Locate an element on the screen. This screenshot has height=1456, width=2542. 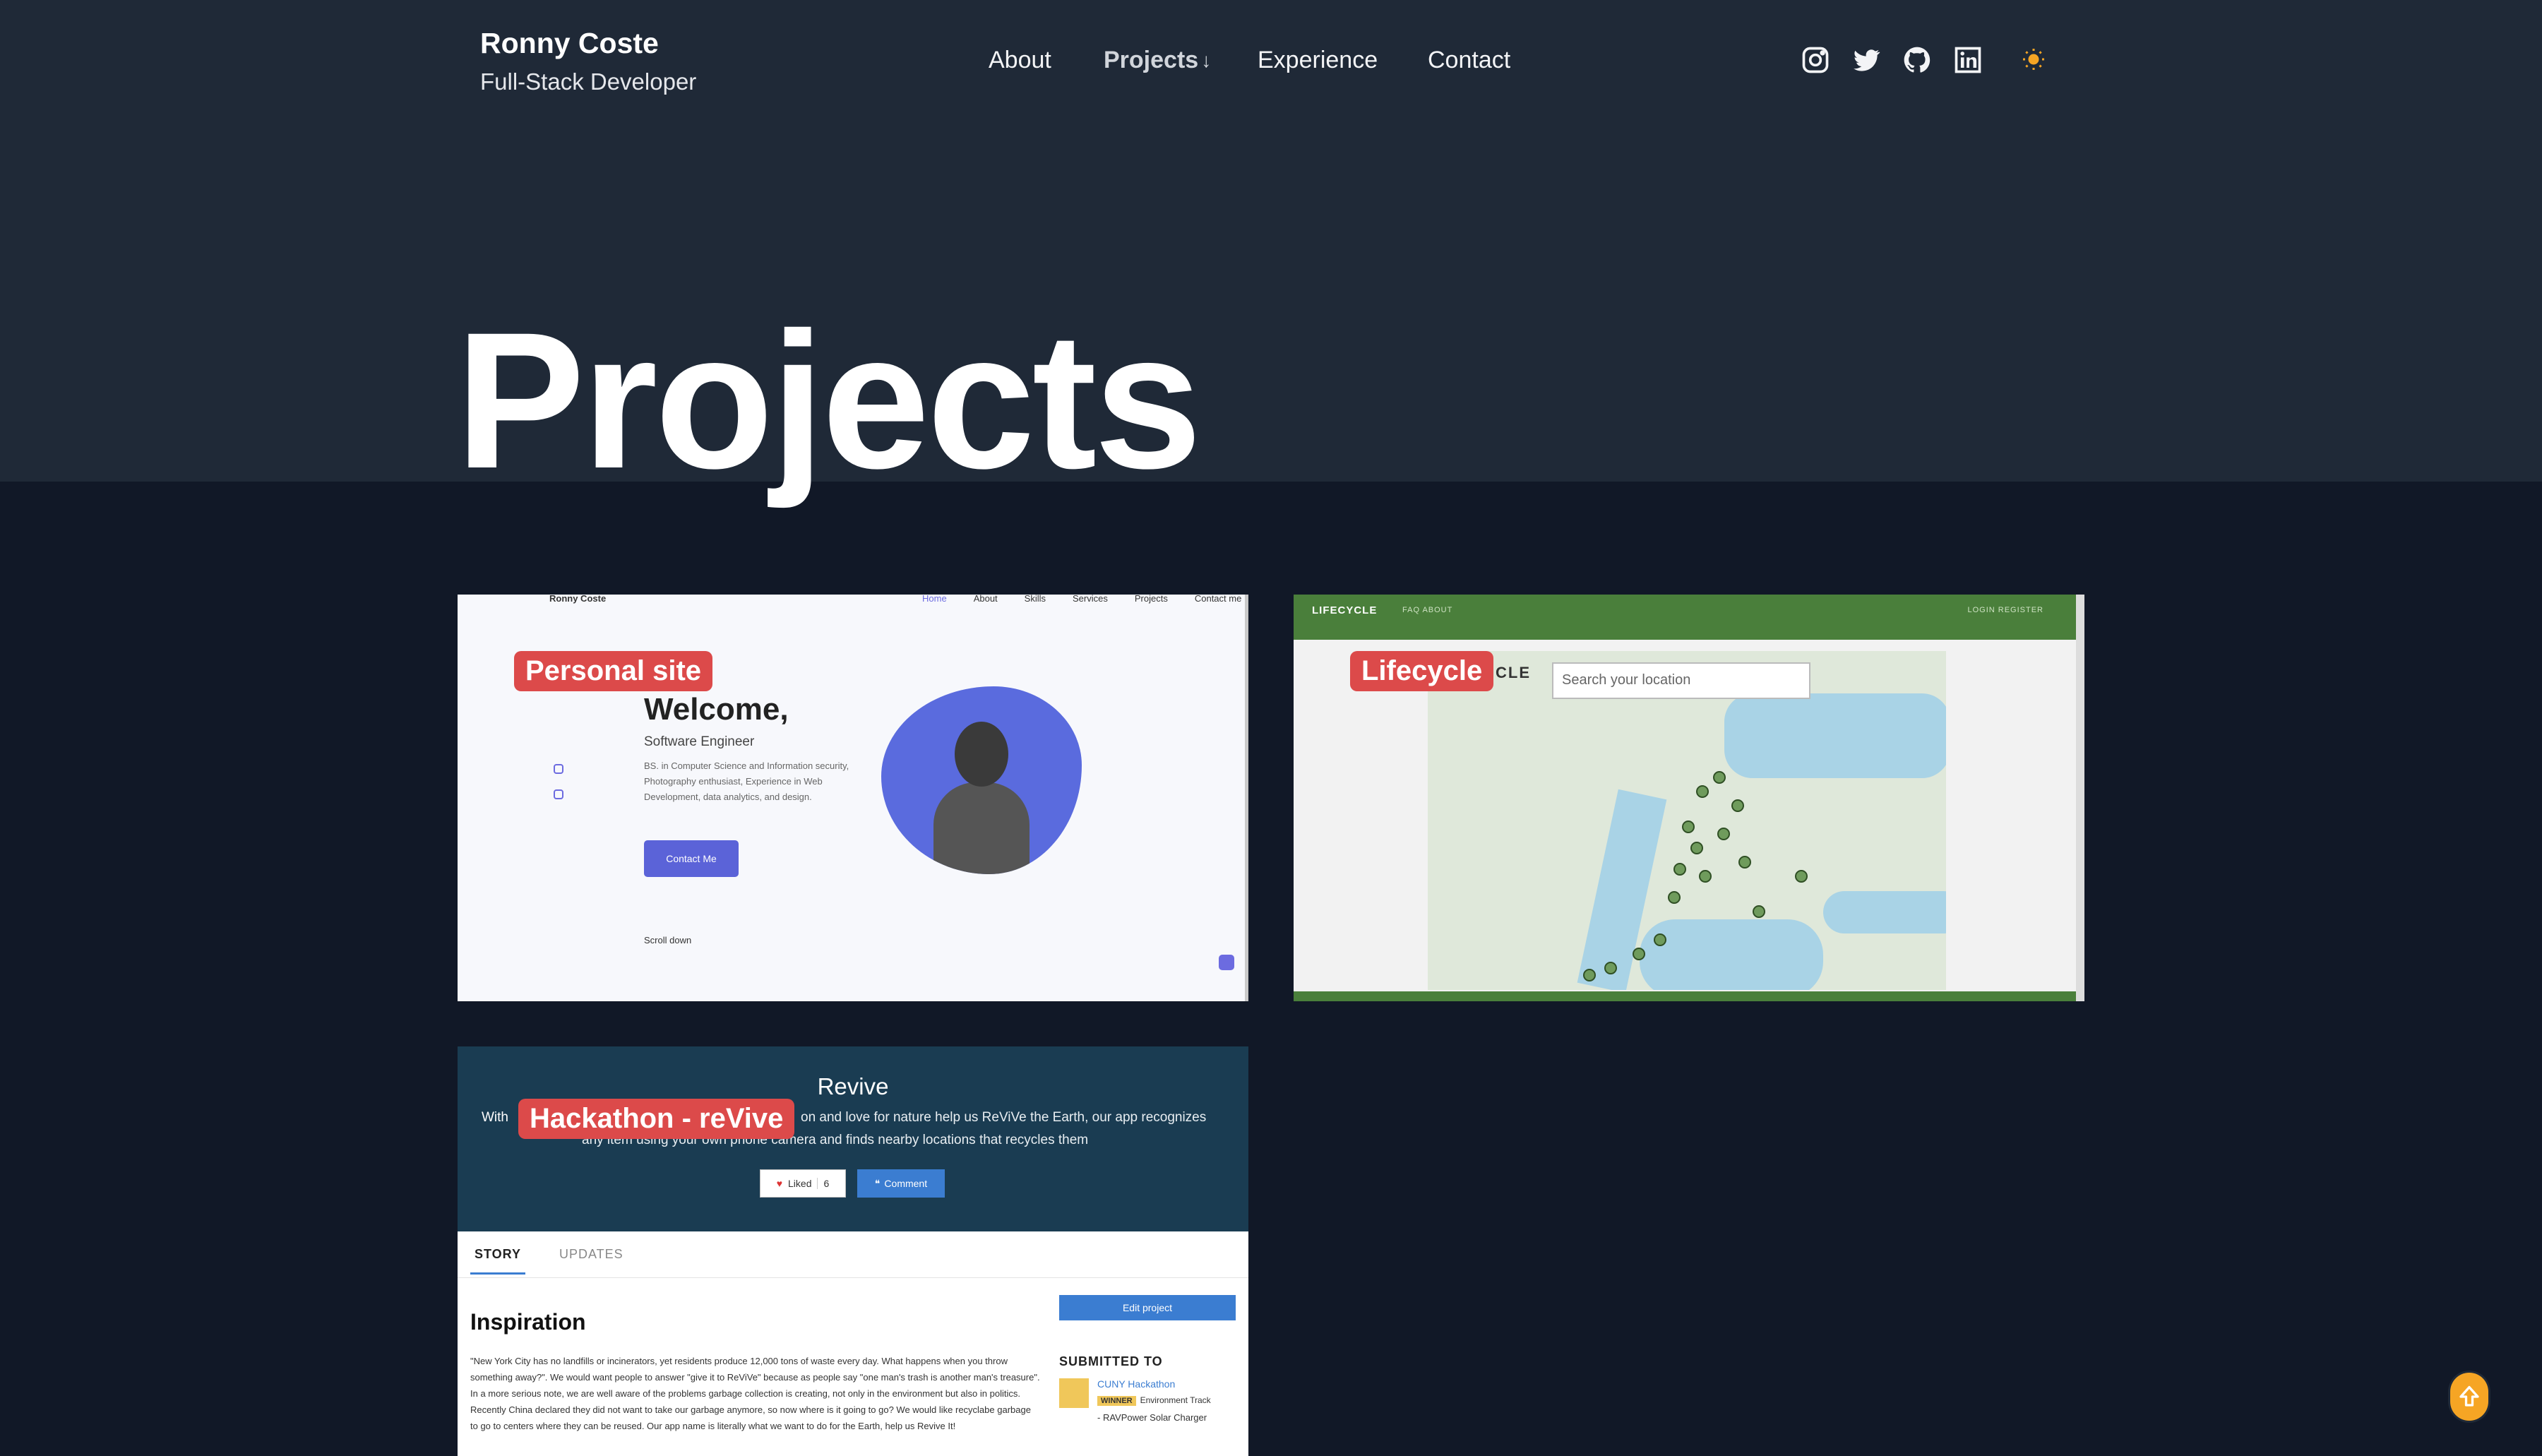
preview-links: FAQ ABOUT is located at coordinates (1428, 610).